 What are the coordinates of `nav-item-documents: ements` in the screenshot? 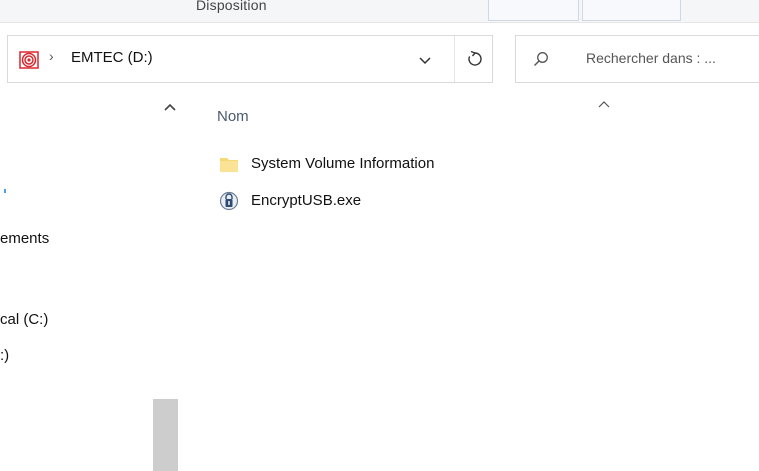 It's located at (24, 238).